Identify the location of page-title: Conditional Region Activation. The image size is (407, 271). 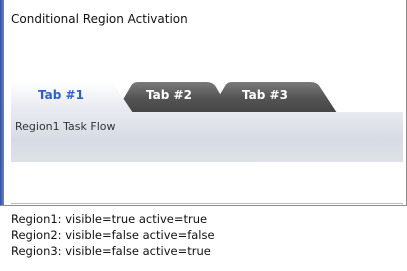
(99, 19).